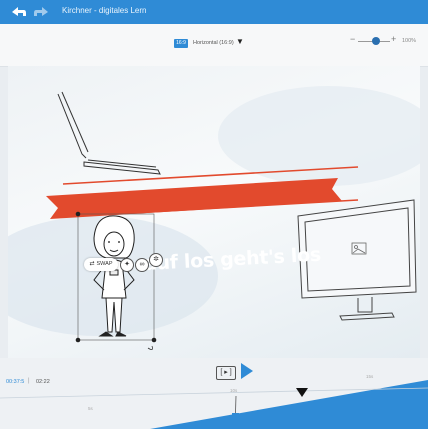  Describe the element at coordinates (226, 373) in the screenshot. I see `play-section-button: [ ▸ ]` at that location.